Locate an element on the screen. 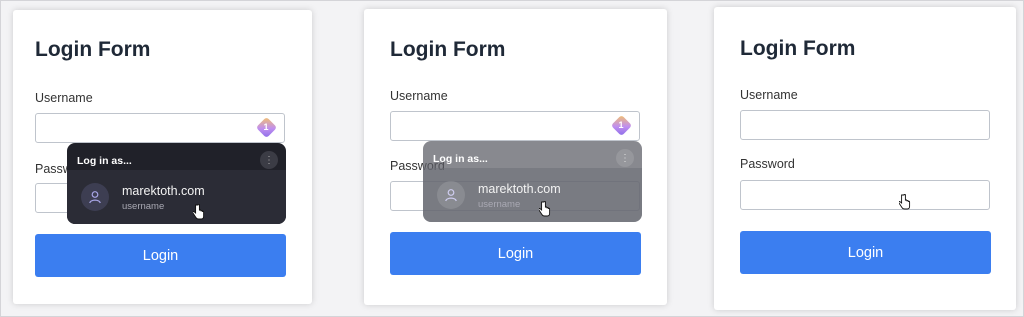  autofill-popup-faded: Log in as... ⋮ marektoth.com username is located at coordinates (532, 181).